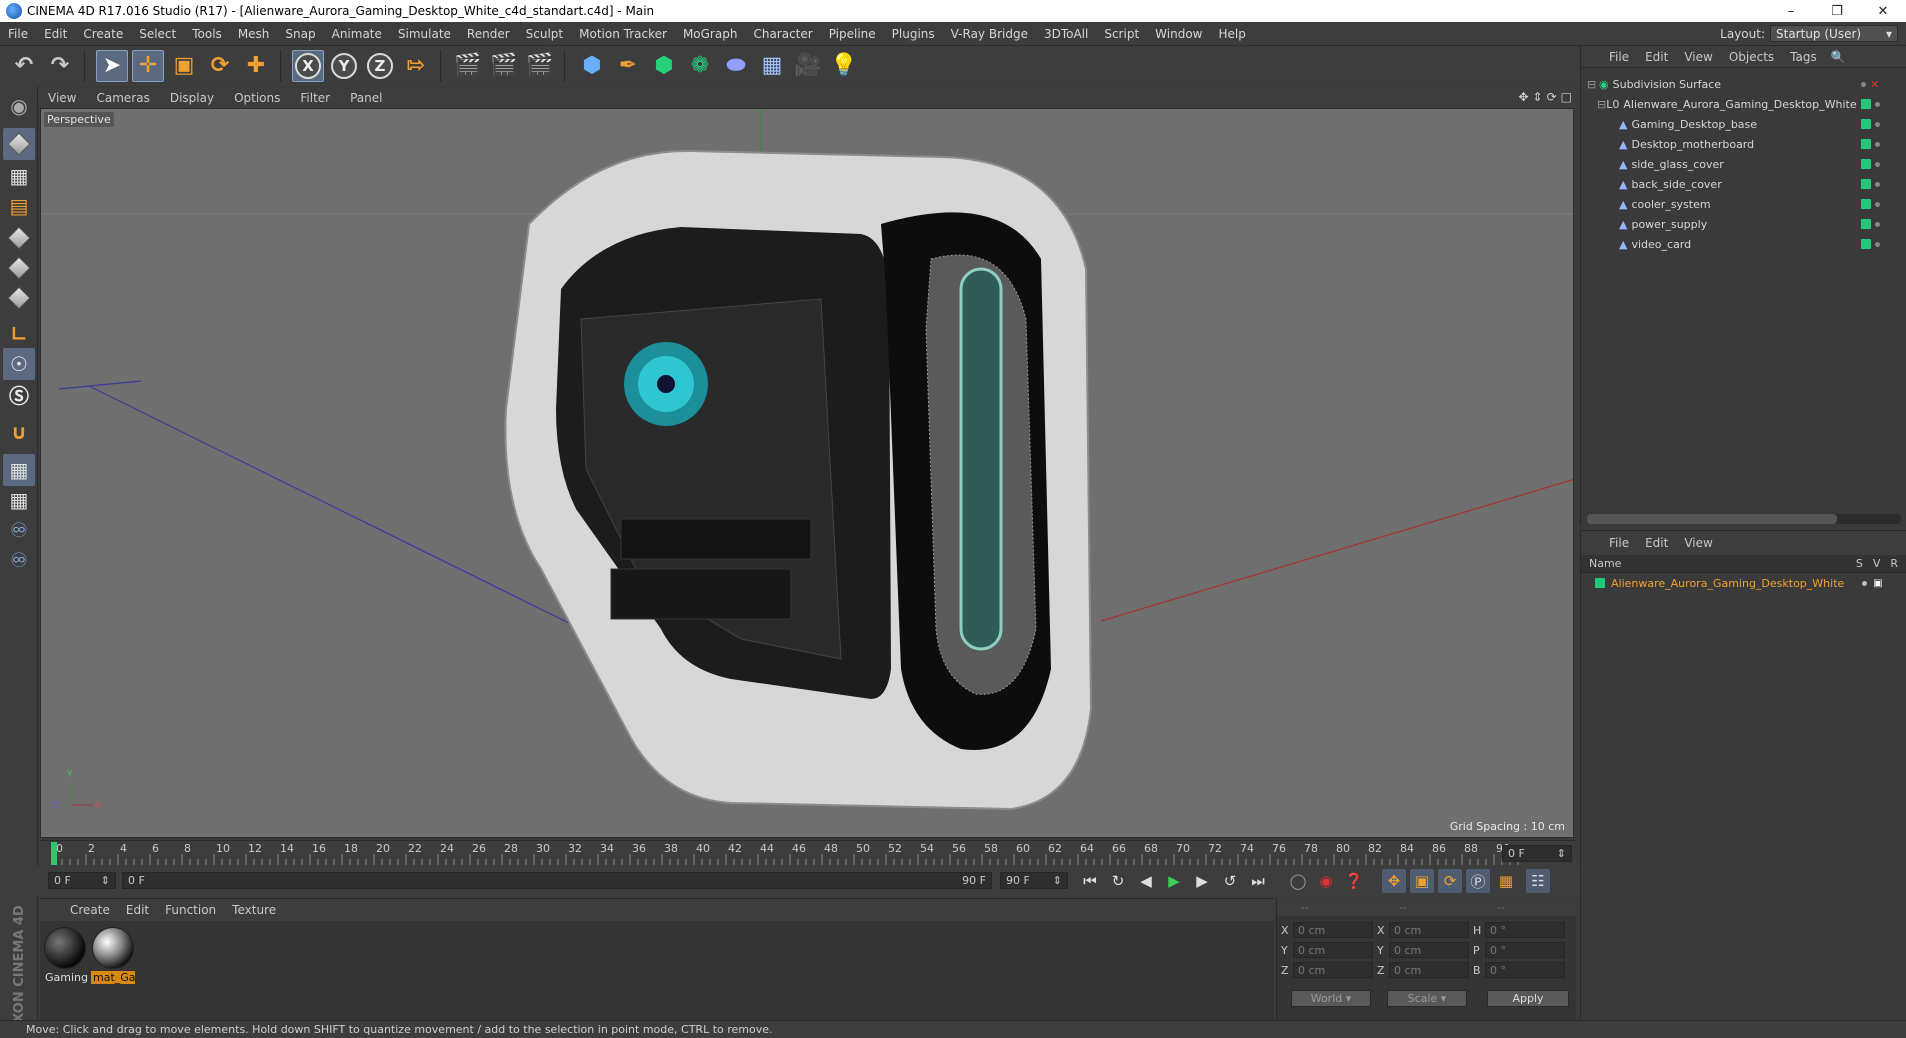  Describe the element at coordinates (1619, 57) in the screenshot. I see `om-menu-file: File` at that location.